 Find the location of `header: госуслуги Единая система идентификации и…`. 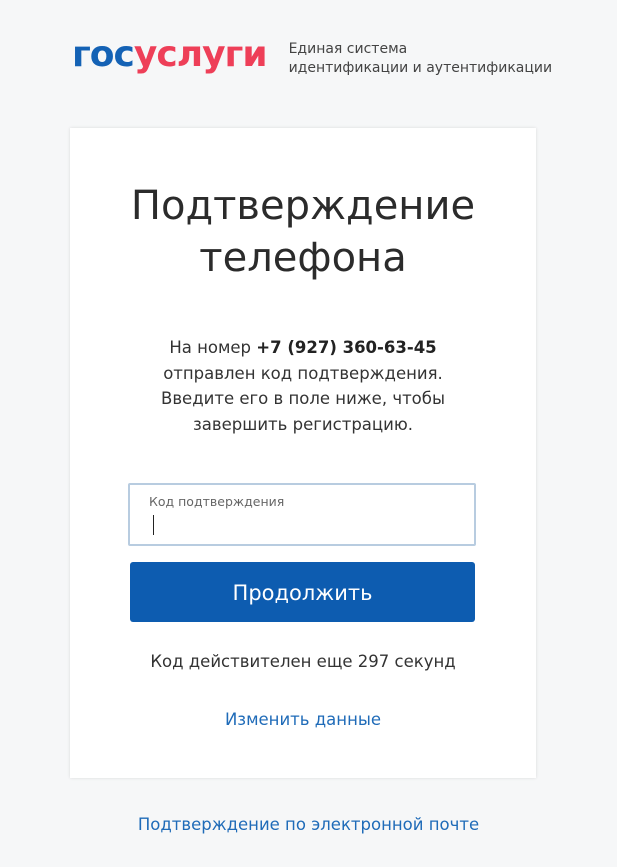

header: госуслуги Единая система идентификации и… is located at coordinates (312, 56).